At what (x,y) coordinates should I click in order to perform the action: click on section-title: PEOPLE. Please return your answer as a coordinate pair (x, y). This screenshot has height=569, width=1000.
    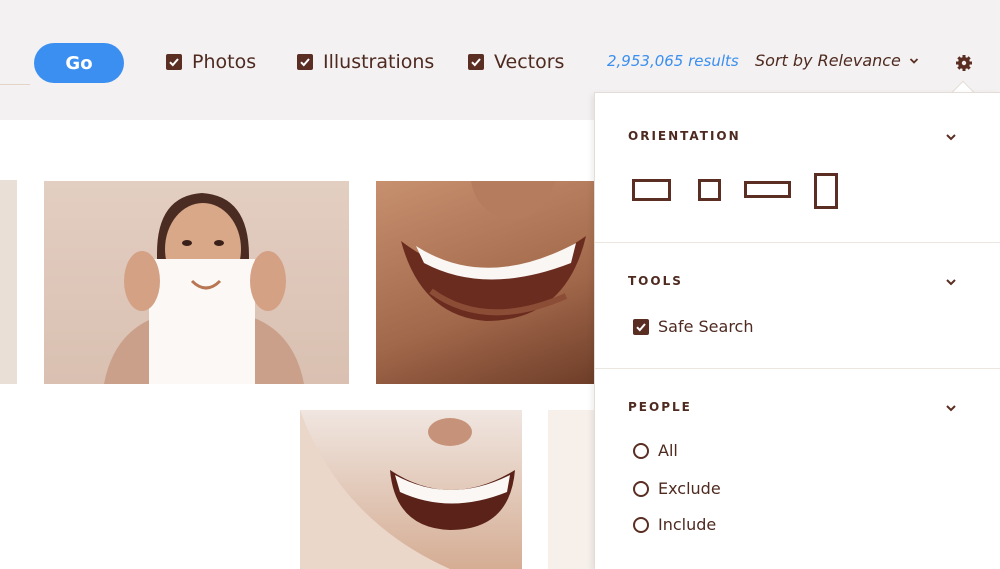
    Looking at the image, I should click on (660, 407).